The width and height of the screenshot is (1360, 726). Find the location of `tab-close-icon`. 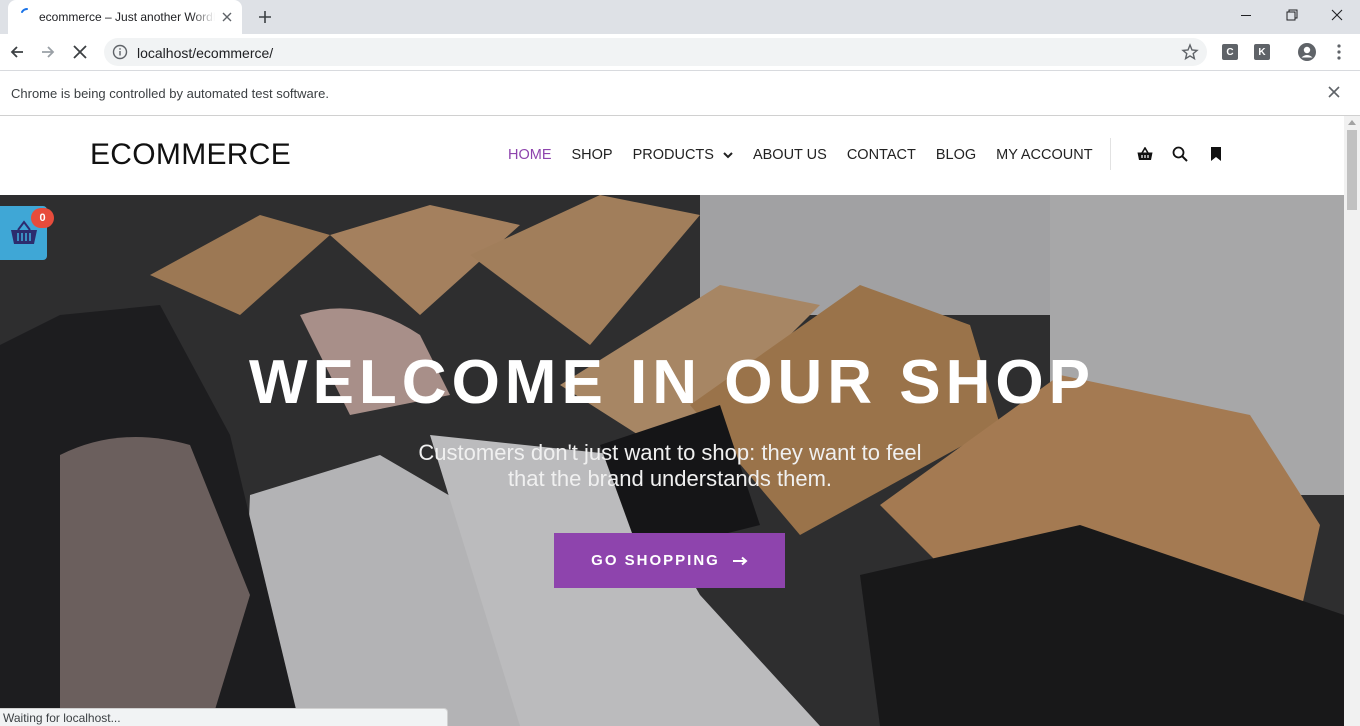

tab-close-icon is located at coordinates (227, 17).